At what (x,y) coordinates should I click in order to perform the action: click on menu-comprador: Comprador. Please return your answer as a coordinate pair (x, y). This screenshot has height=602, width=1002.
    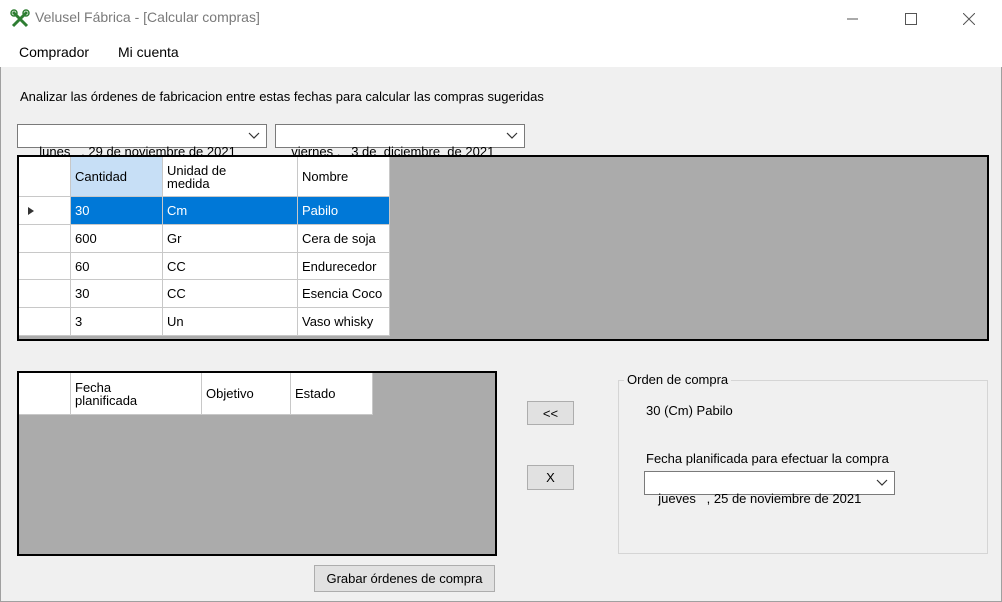
    Looking at the image, I should click on (54, 52).